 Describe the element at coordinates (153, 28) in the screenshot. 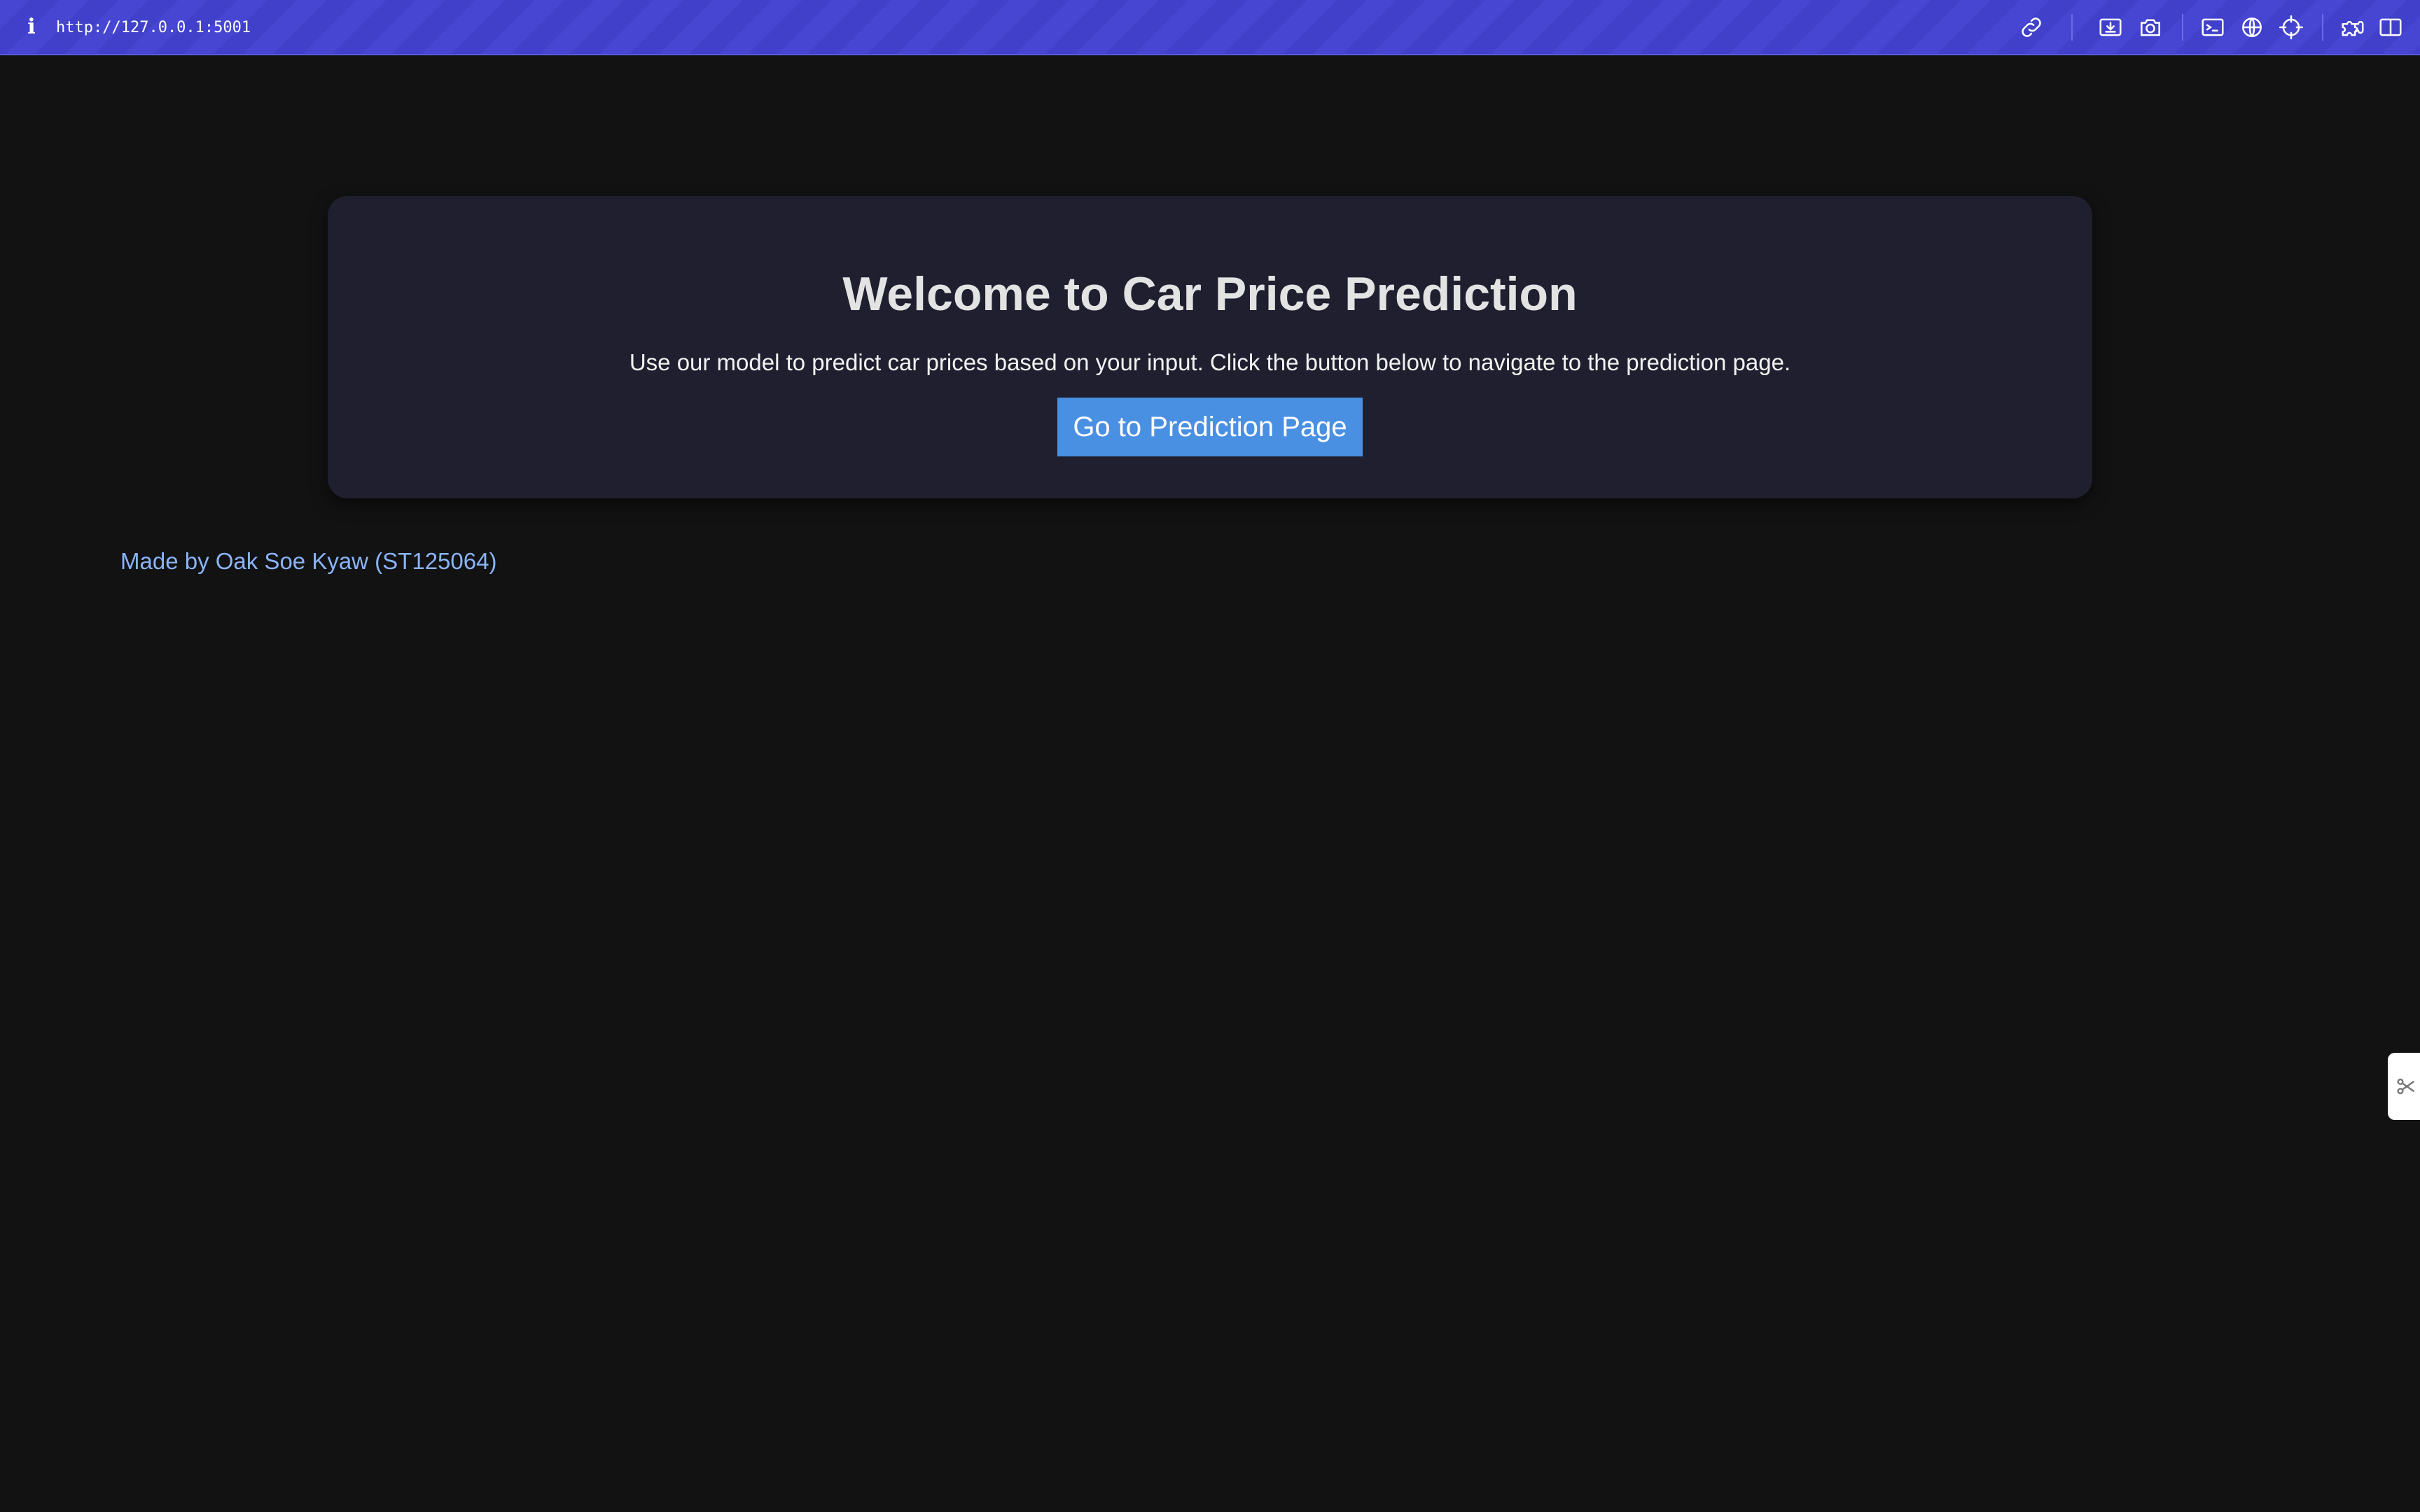

I see `url-display: http://127.0.0.1:5001` at that location.